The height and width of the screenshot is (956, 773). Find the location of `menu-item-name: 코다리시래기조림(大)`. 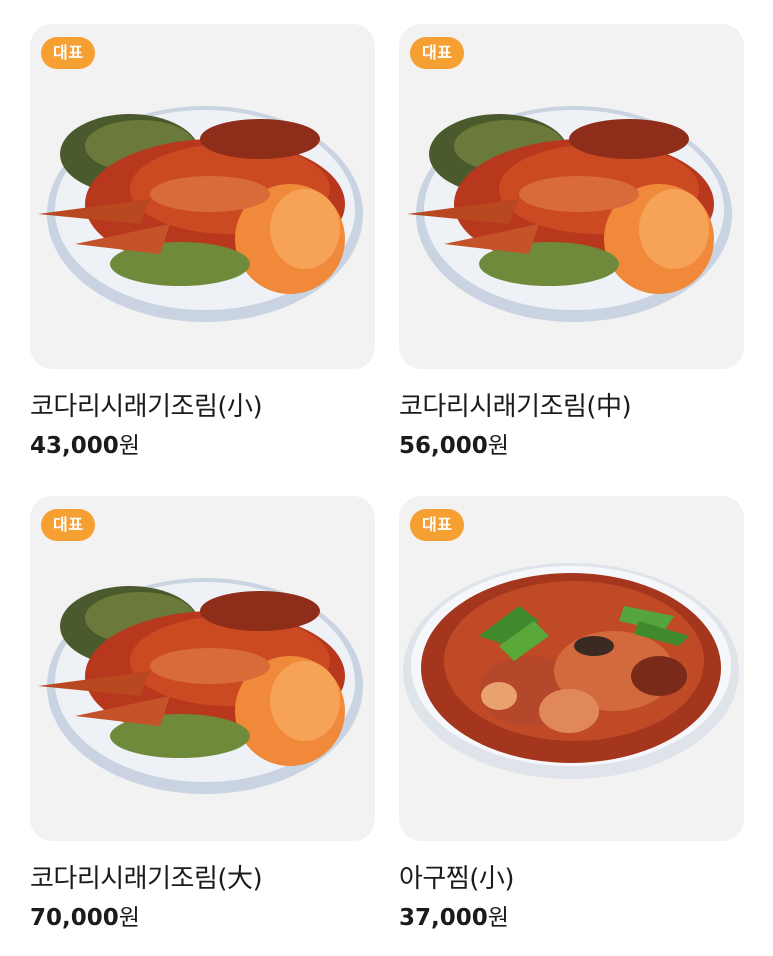

menu-item-name: 코다리시래기조림(大) is located at coordinates (146, 879).